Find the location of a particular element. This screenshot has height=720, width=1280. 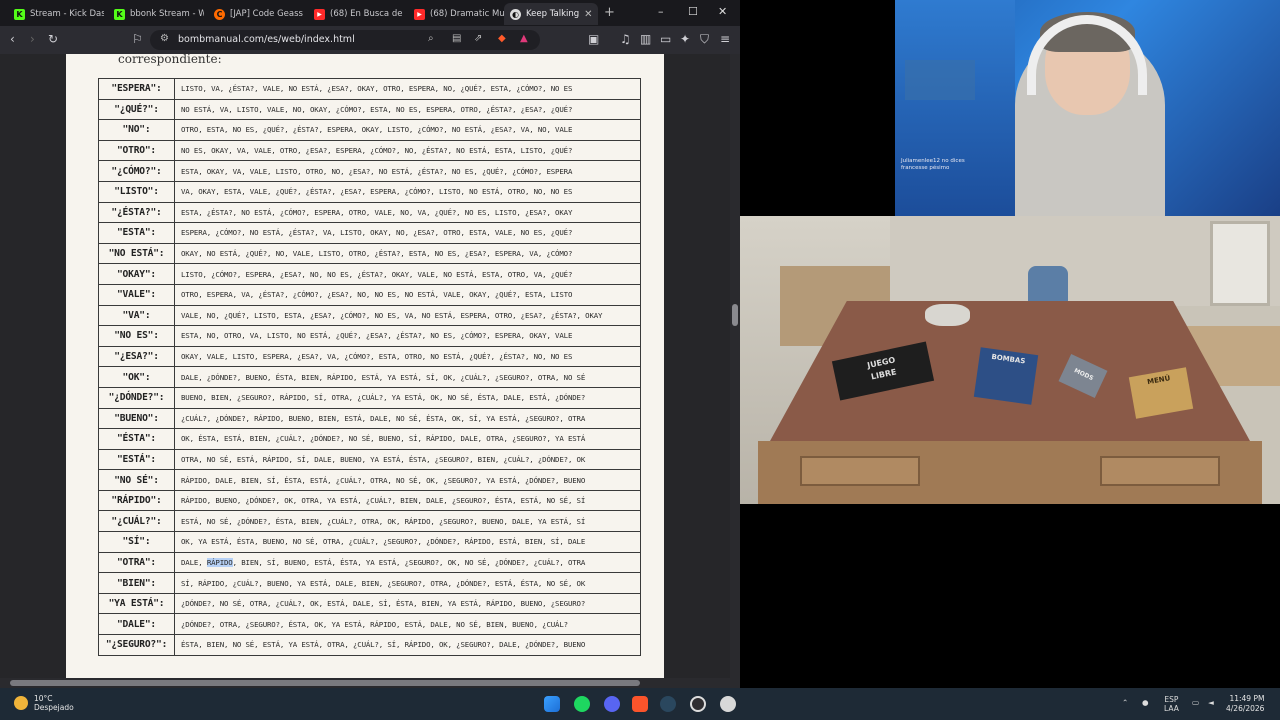

minimize-button: – is located at coordinates (661, 11).